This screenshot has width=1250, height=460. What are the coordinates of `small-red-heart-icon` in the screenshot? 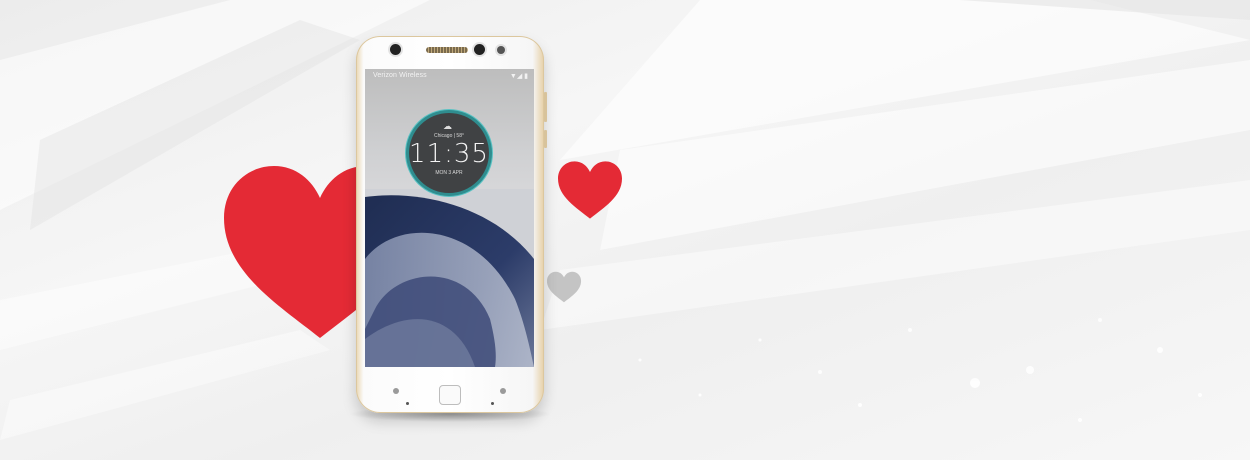 It's located at (590, 190).